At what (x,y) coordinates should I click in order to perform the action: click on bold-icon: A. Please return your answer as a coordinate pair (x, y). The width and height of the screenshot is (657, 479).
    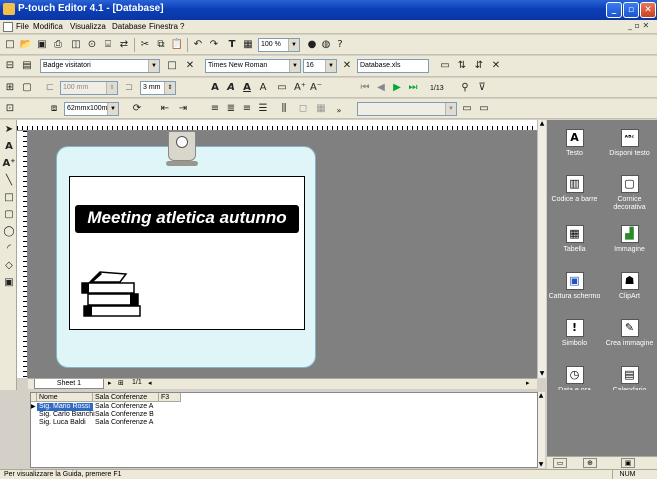
    Looking at the image, I should click on (215, 88).